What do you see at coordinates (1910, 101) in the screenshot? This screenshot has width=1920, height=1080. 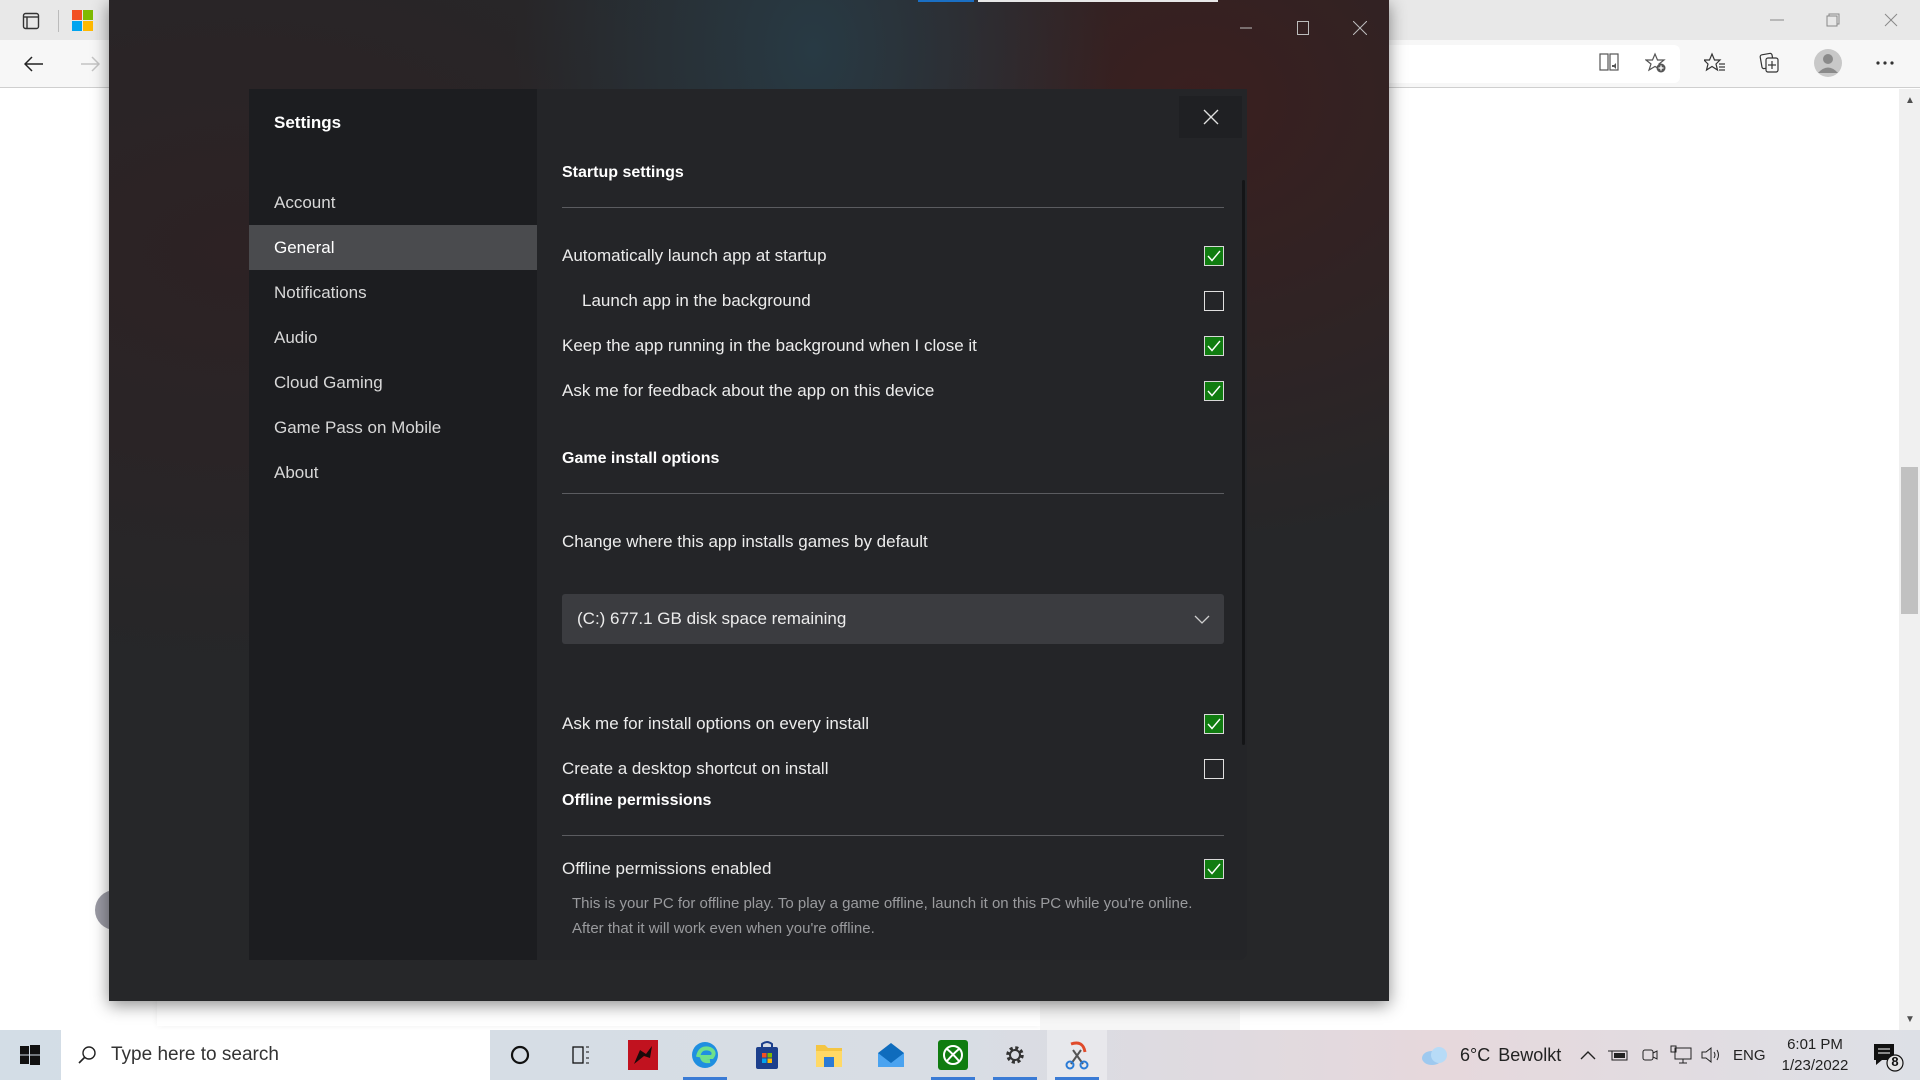 I see `scroll-up-arrow-icon: ▲` at bounding box center [1910, 101].